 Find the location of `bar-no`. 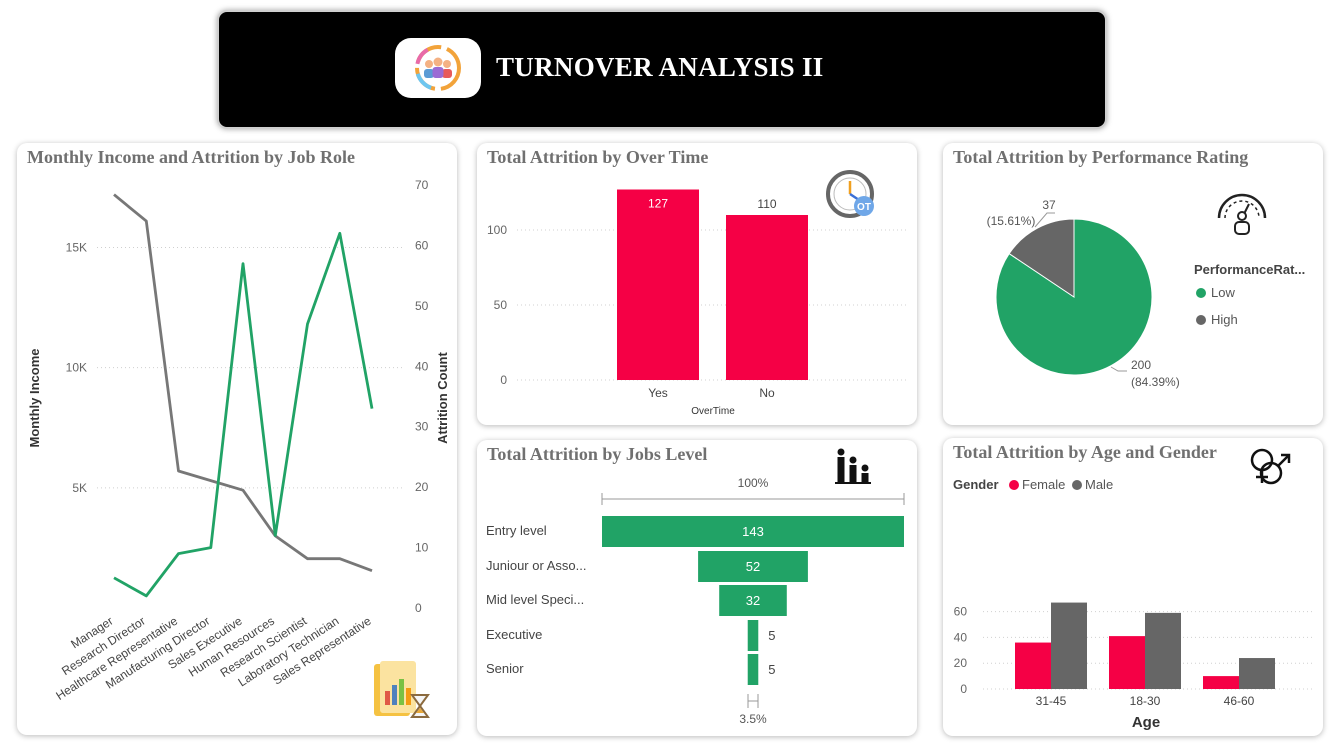

bar-no is located at coordinates (767, 297).